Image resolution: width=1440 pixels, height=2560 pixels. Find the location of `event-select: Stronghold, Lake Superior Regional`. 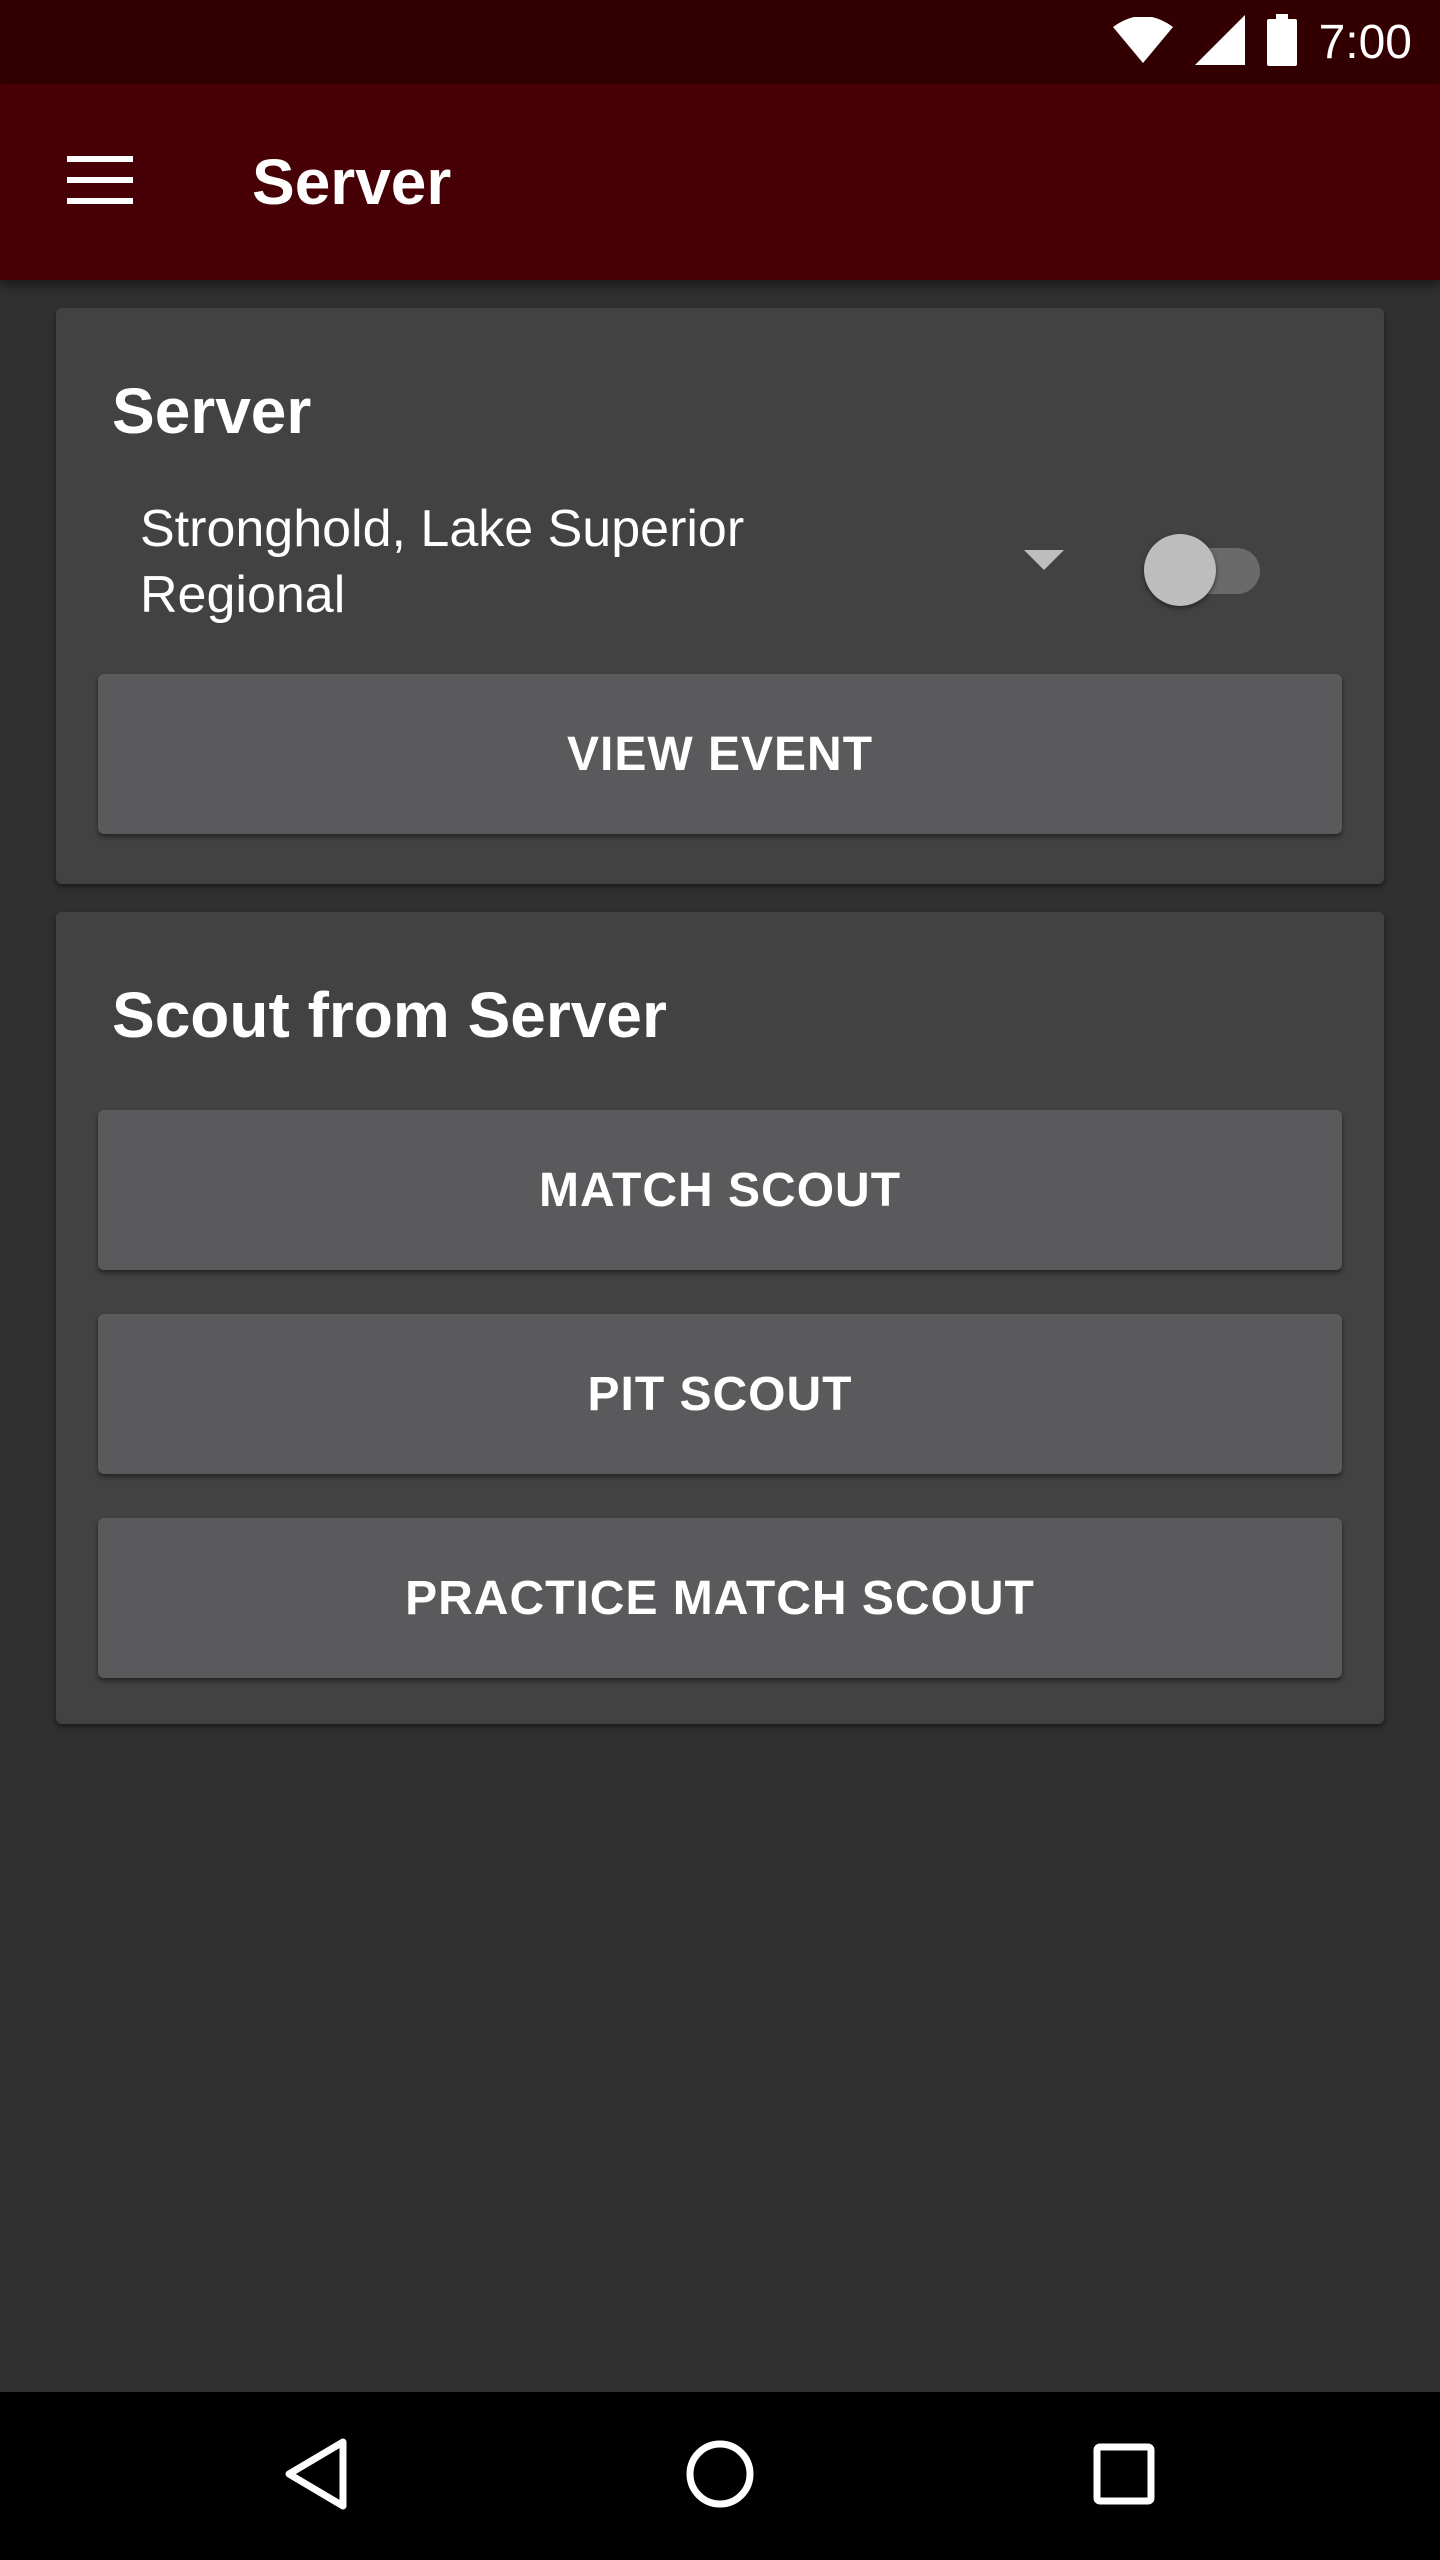

event-select: Stronghold, Lake Superior Regional is located at coordinates (610, 564).